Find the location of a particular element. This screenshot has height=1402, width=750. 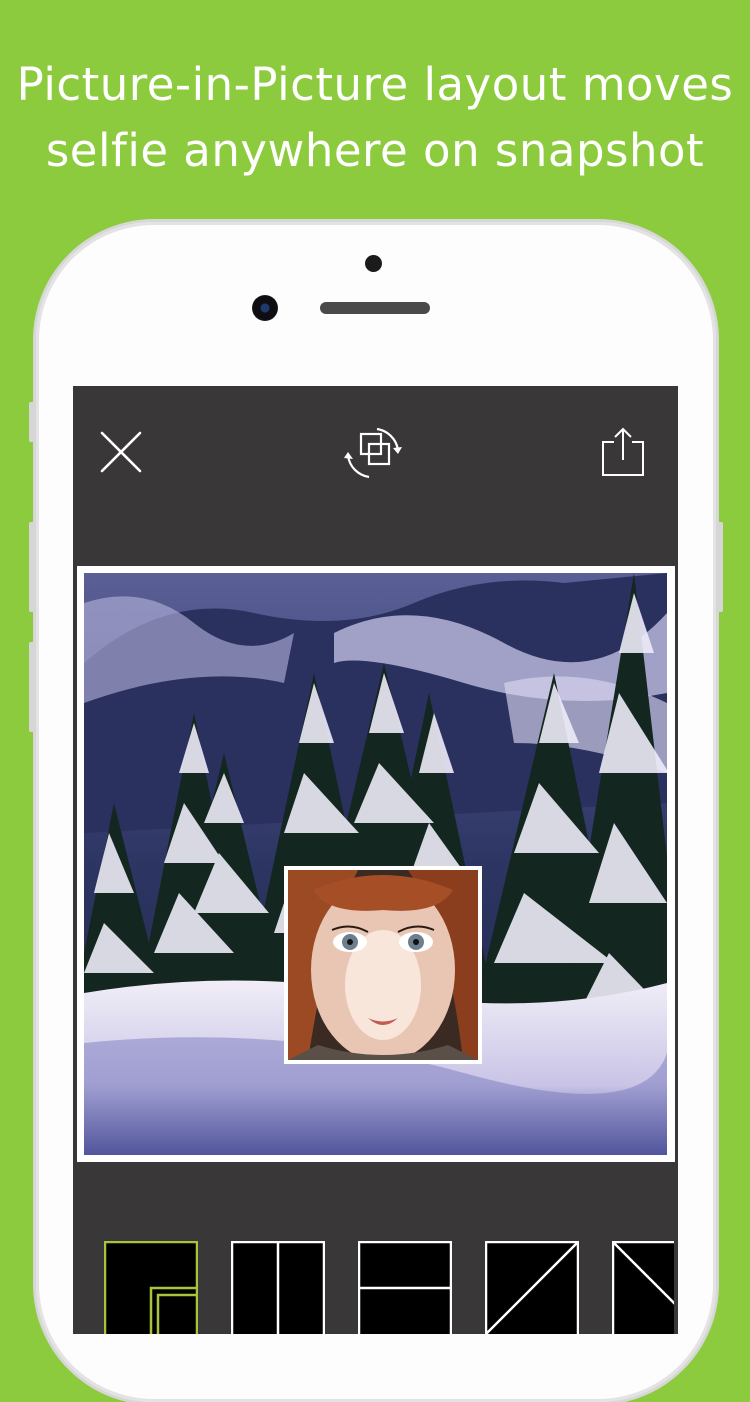

close-icon is located at coordinates (121, 452).